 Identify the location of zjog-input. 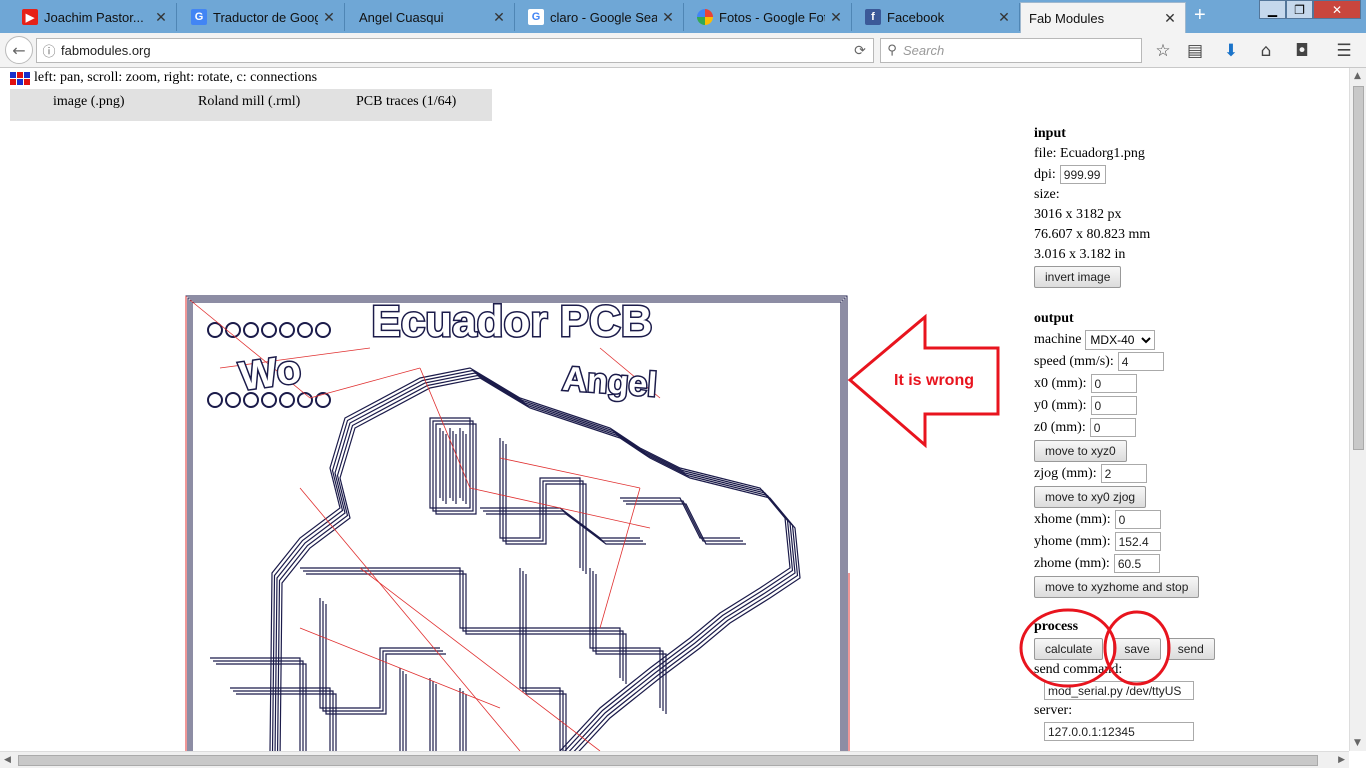
(1123, 473).